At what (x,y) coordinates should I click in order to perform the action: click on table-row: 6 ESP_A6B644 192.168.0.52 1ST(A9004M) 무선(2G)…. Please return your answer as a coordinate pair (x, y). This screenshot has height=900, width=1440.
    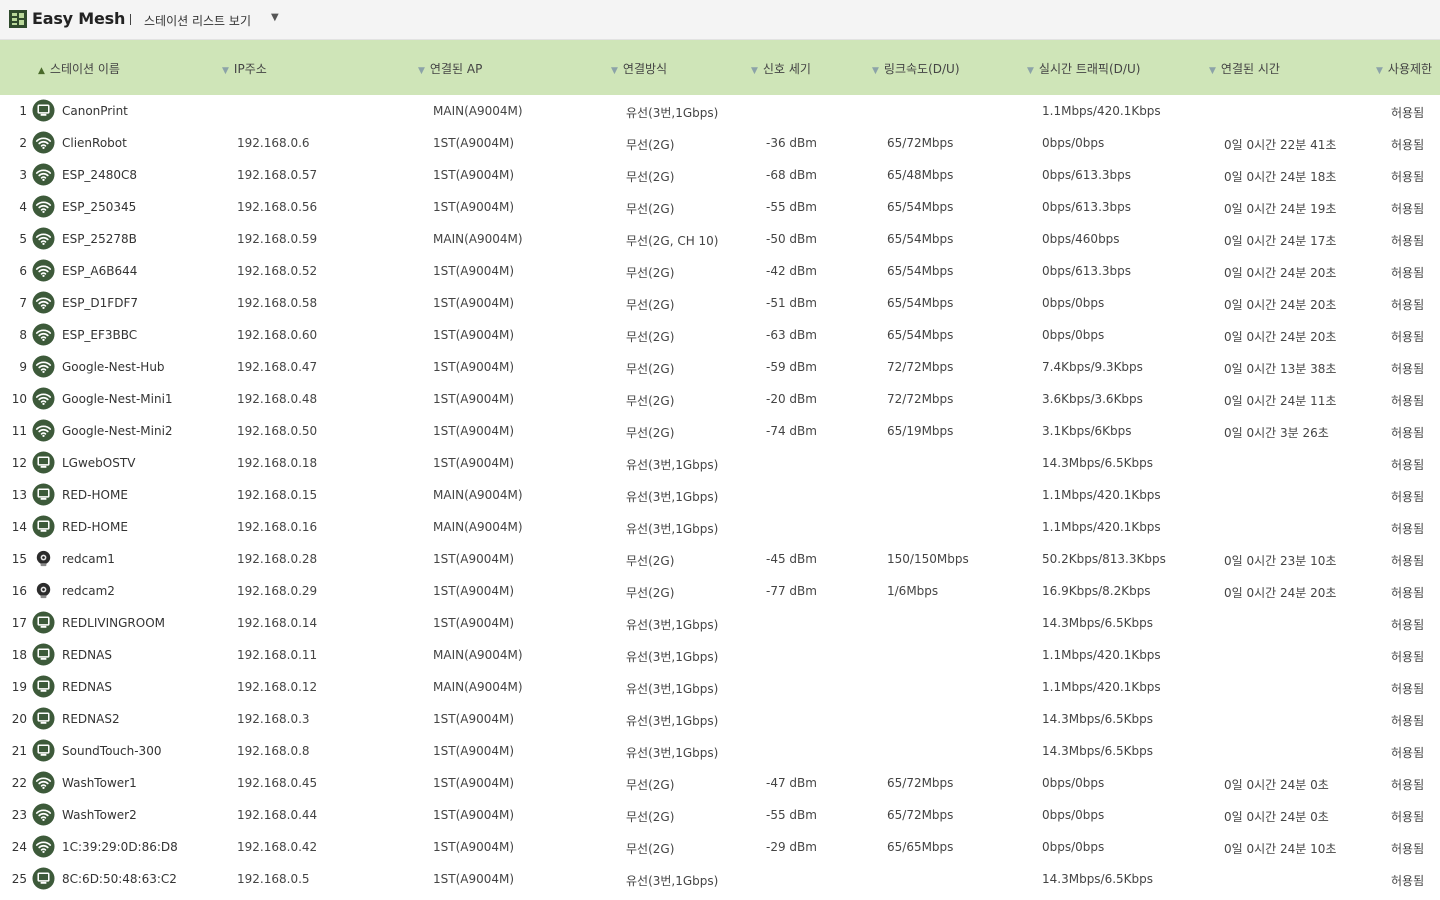
    Looking at the image, I should click on (720, 271).